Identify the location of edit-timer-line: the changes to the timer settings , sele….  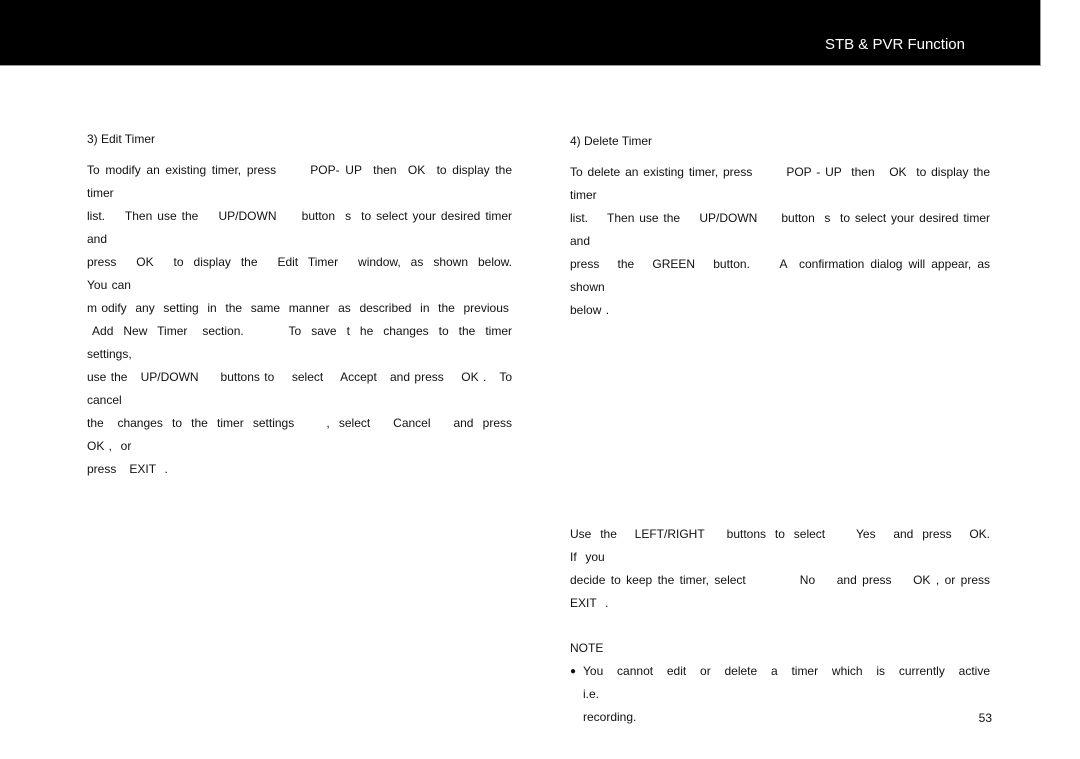
(308, 434).